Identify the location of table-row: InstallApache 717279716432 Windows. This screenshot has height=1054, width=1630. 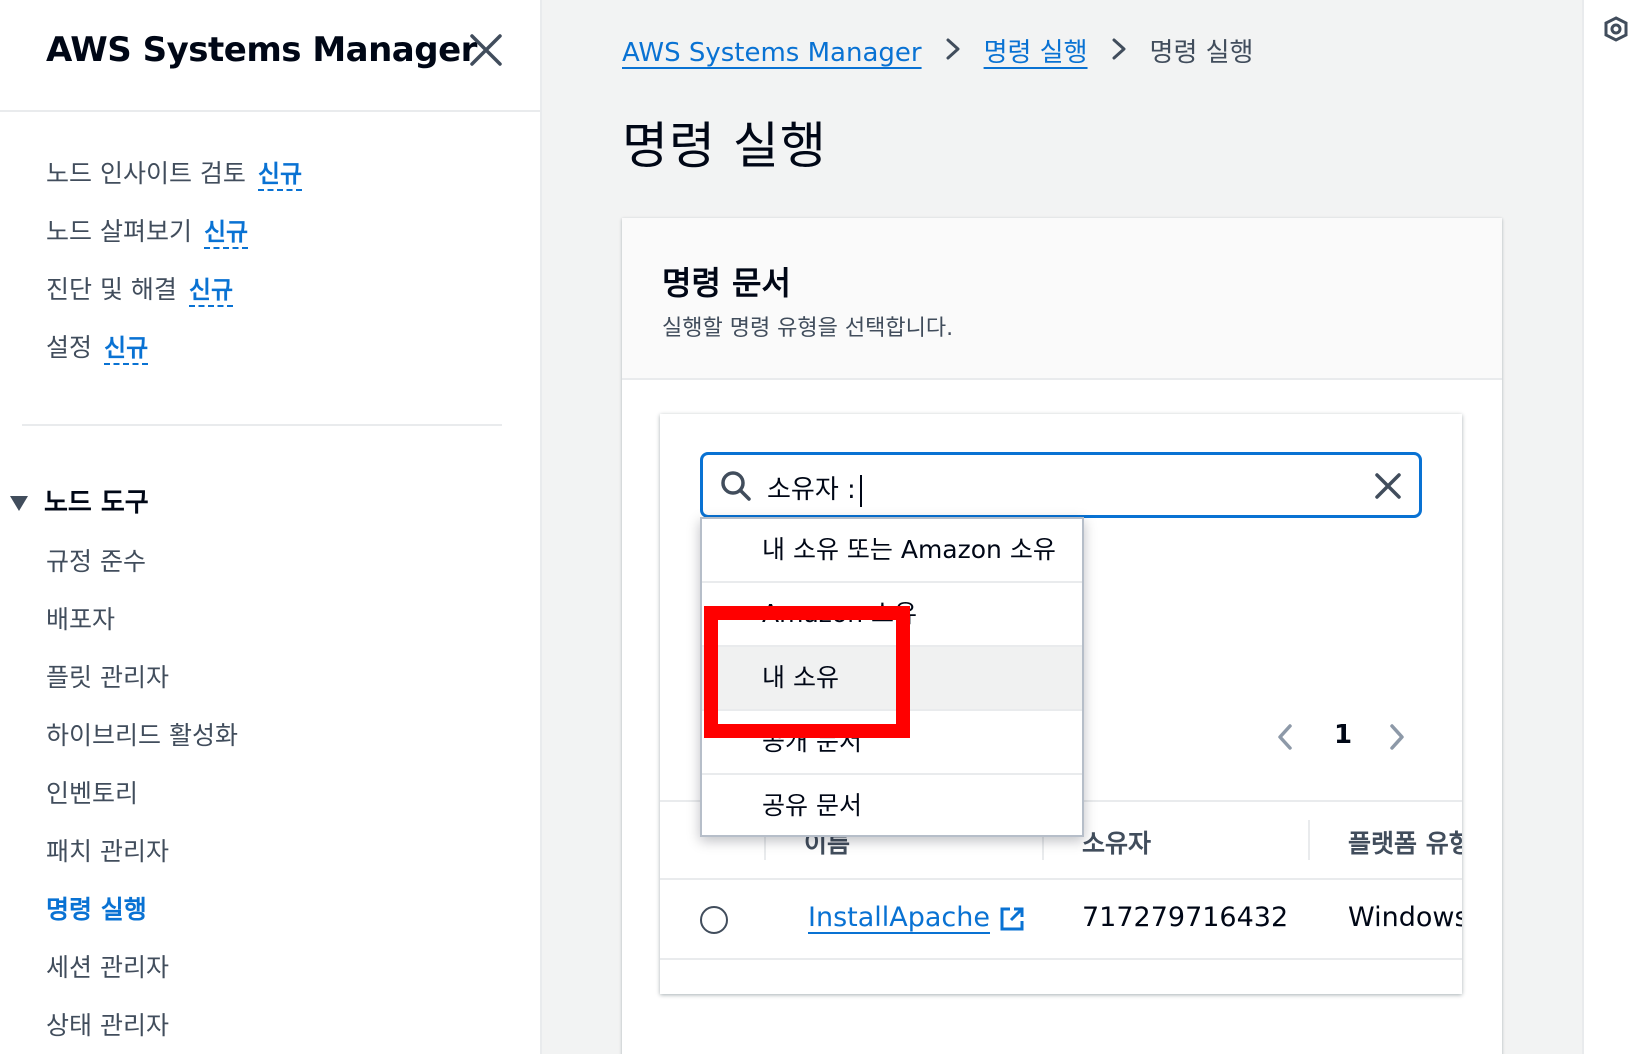
(1061, 920).